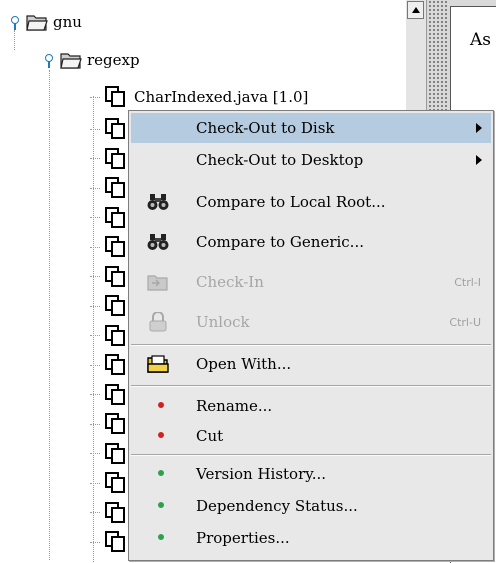  Describe the element at coordinates (311, 322) in the screenshot. I see `menu-item-unlock: Unlock Ctrl-U` at that location.